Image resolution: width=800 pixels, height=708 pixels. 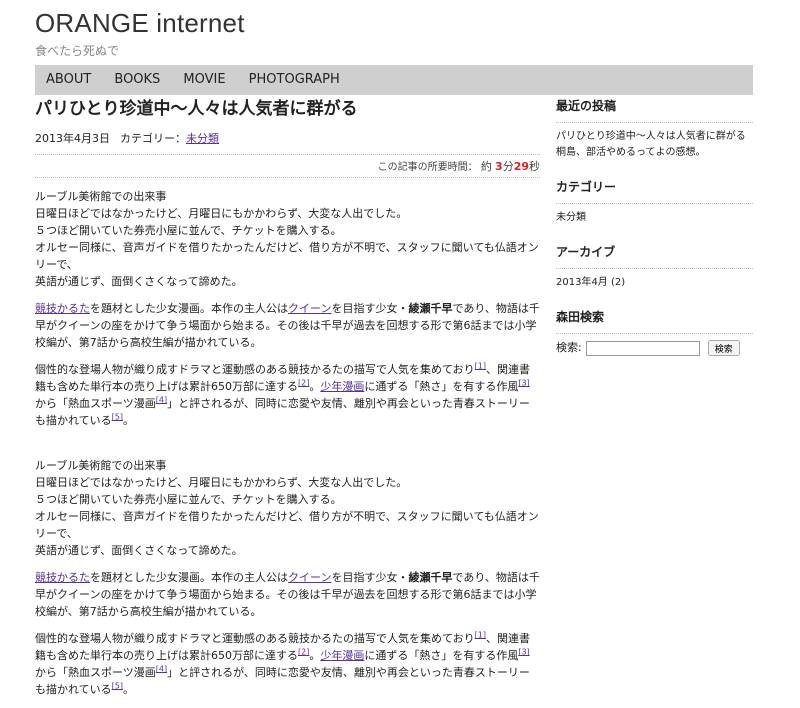 I want to click on category-label: カテゴリー：, so click(x=153, y=138).